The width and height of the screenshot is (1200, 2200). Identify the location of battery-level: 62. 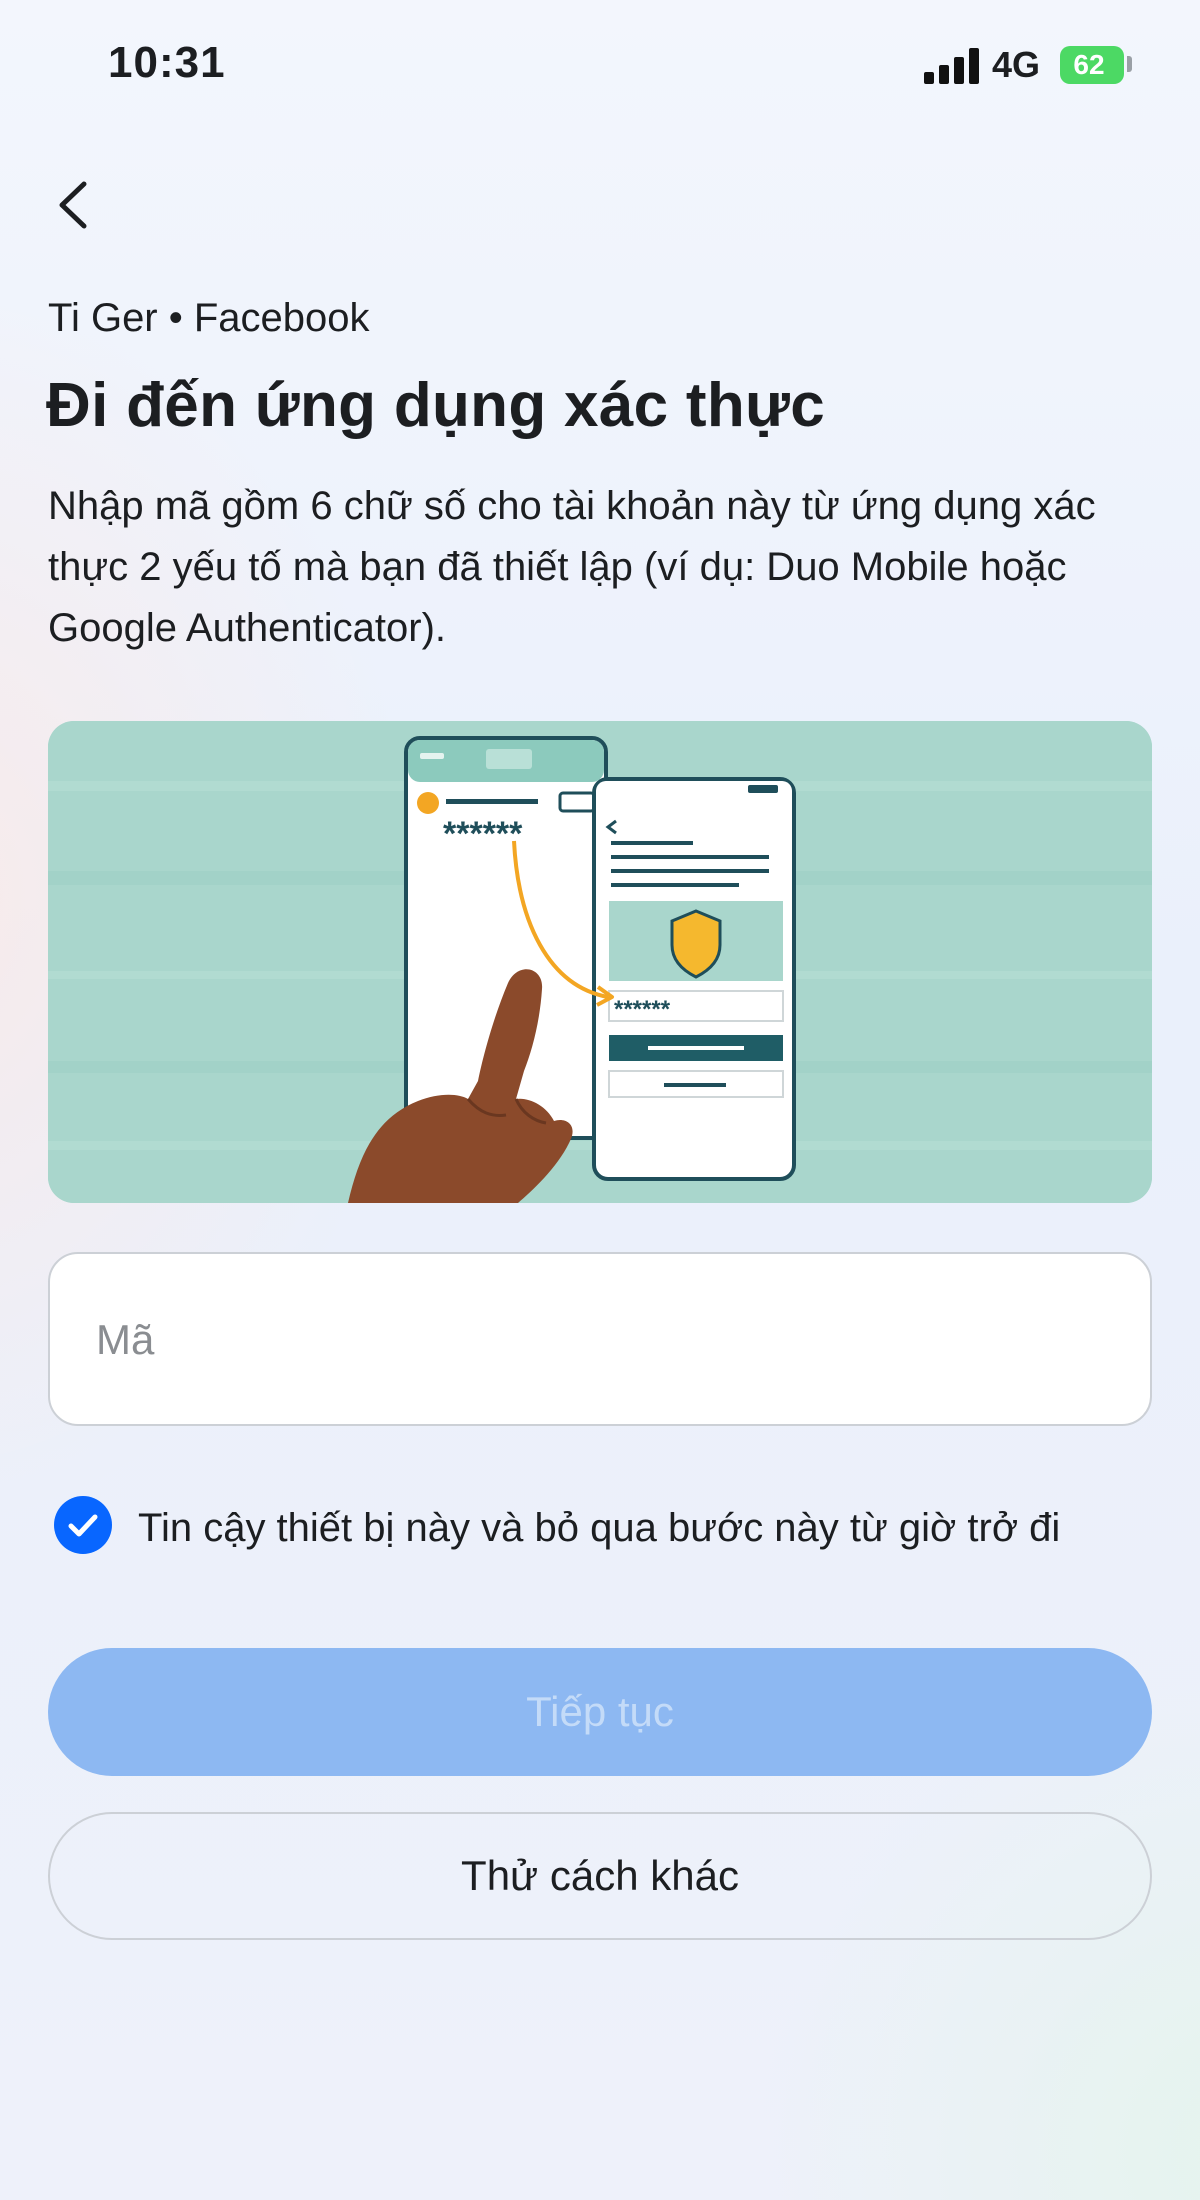
(1089, 64).